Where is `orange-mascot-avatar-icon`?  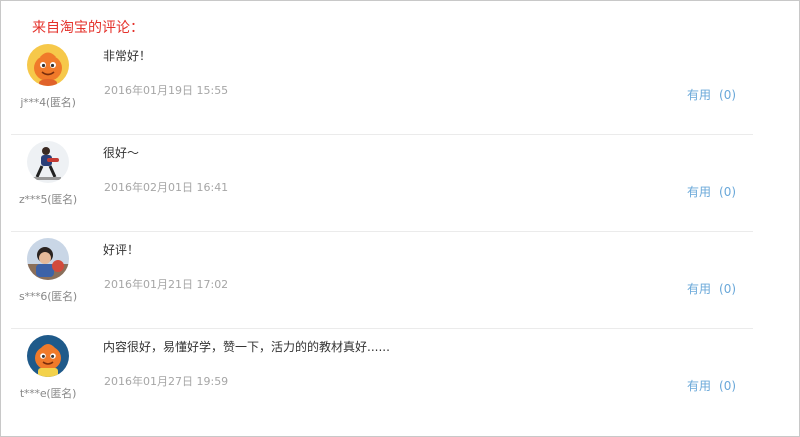 orange-mascot-avatar-icon is located at coordinates (48, 65).